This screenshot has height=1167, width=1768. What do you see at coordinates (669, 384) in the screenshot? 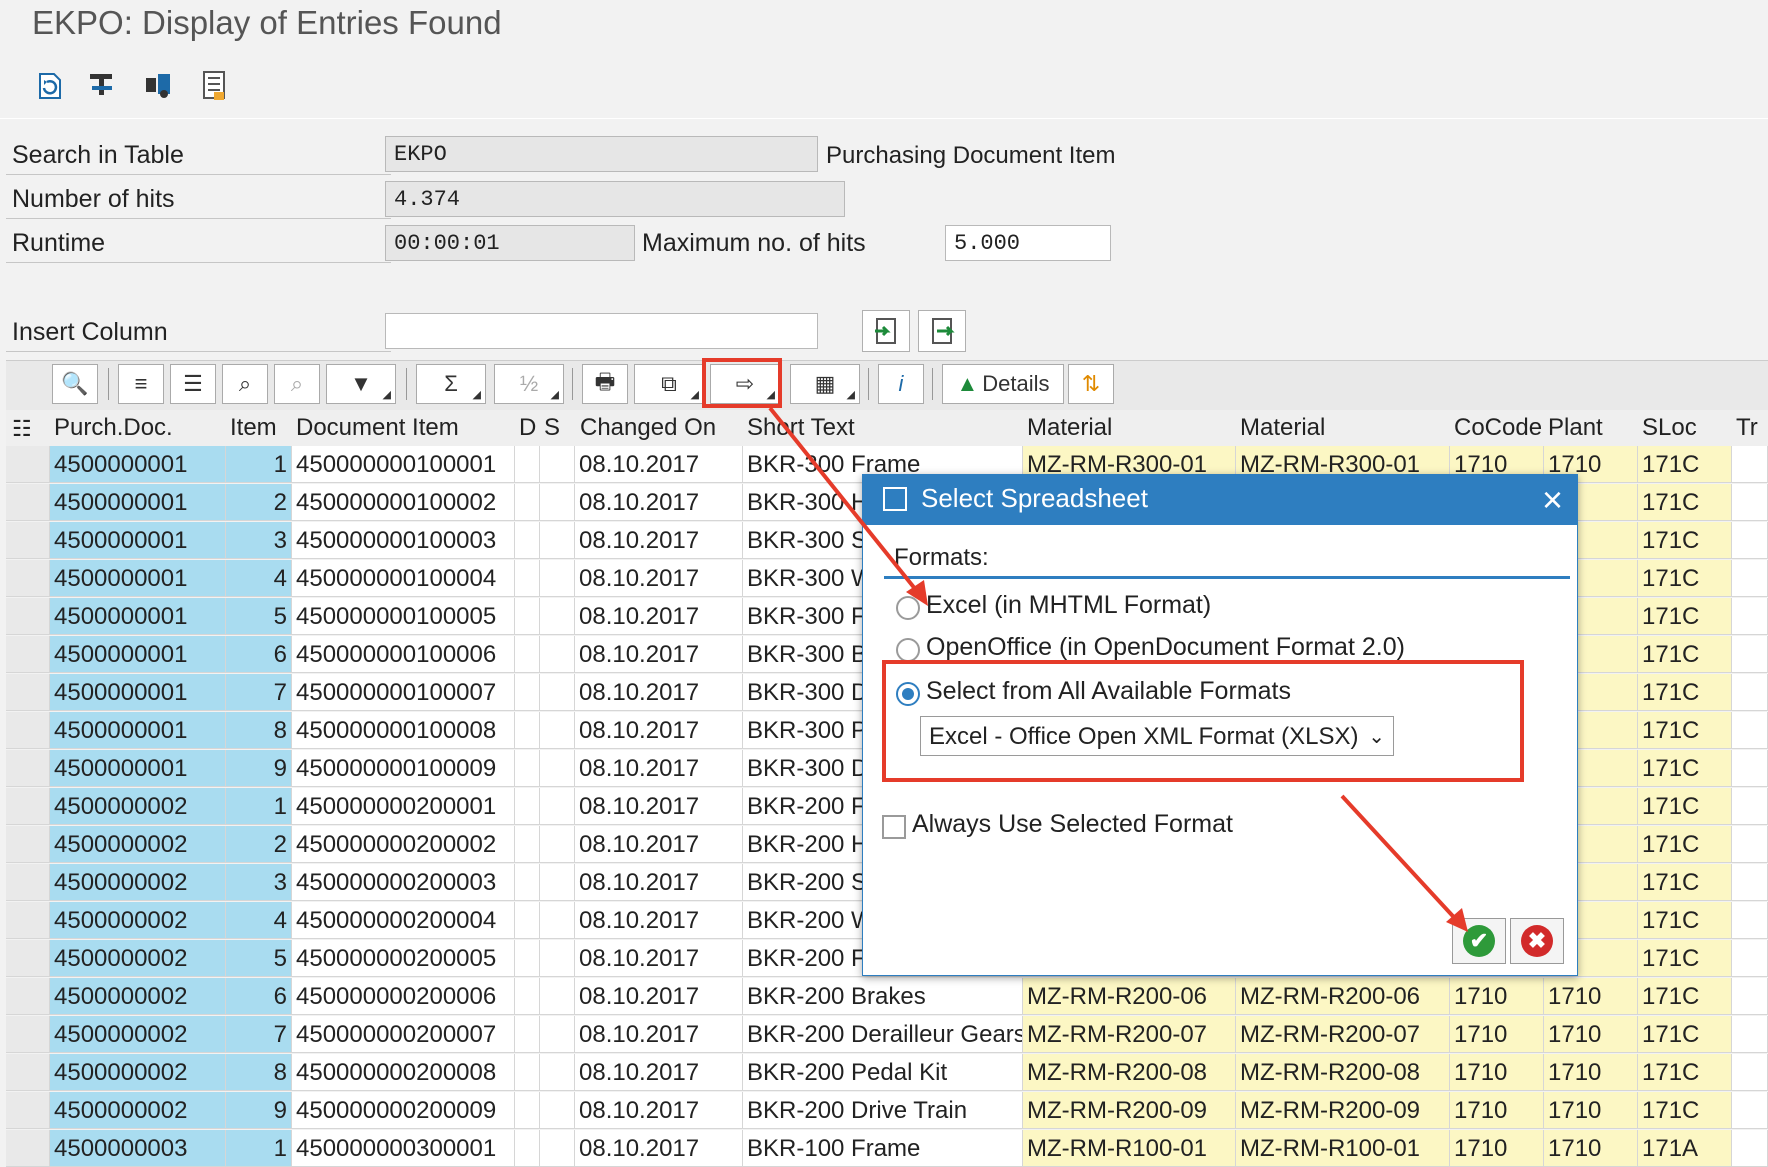
I see `views-icon: ⧉ ◢` at bounding box center [669, 384].